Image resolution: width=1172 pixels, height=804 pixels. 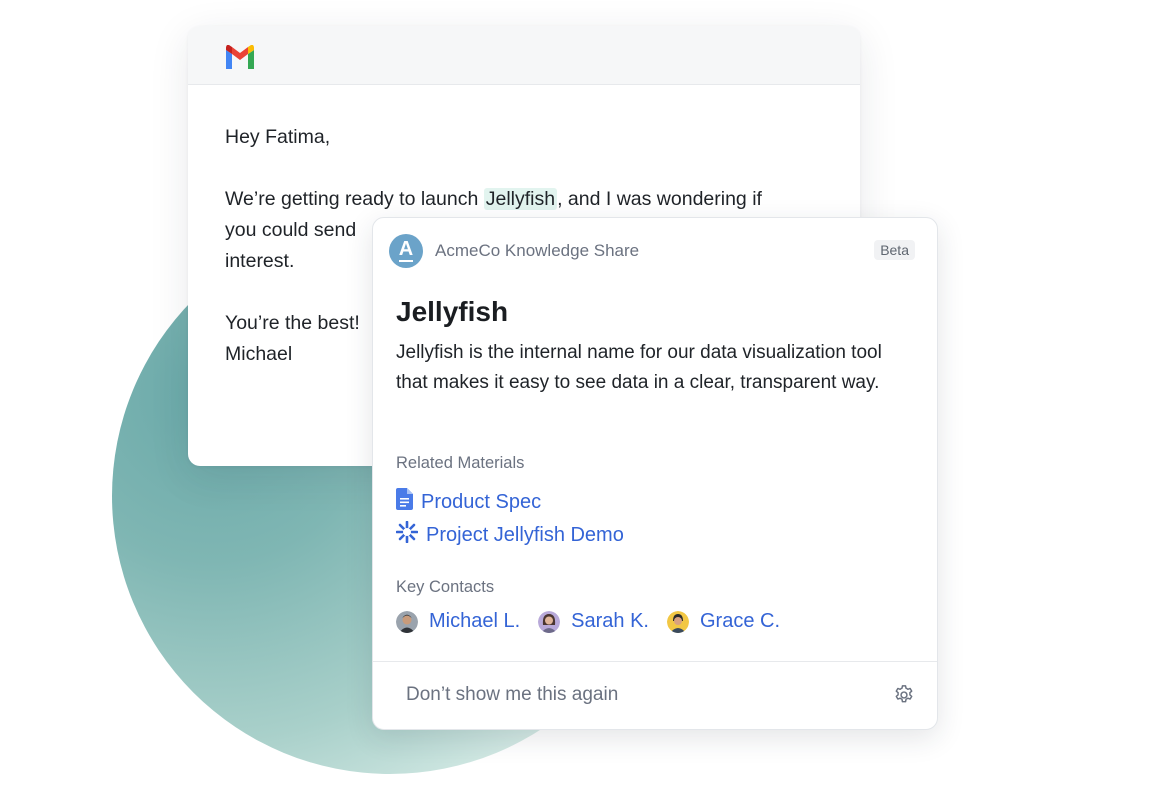 I want to click on card-footer: Don’t show me this again, so click(x=655, y=695).